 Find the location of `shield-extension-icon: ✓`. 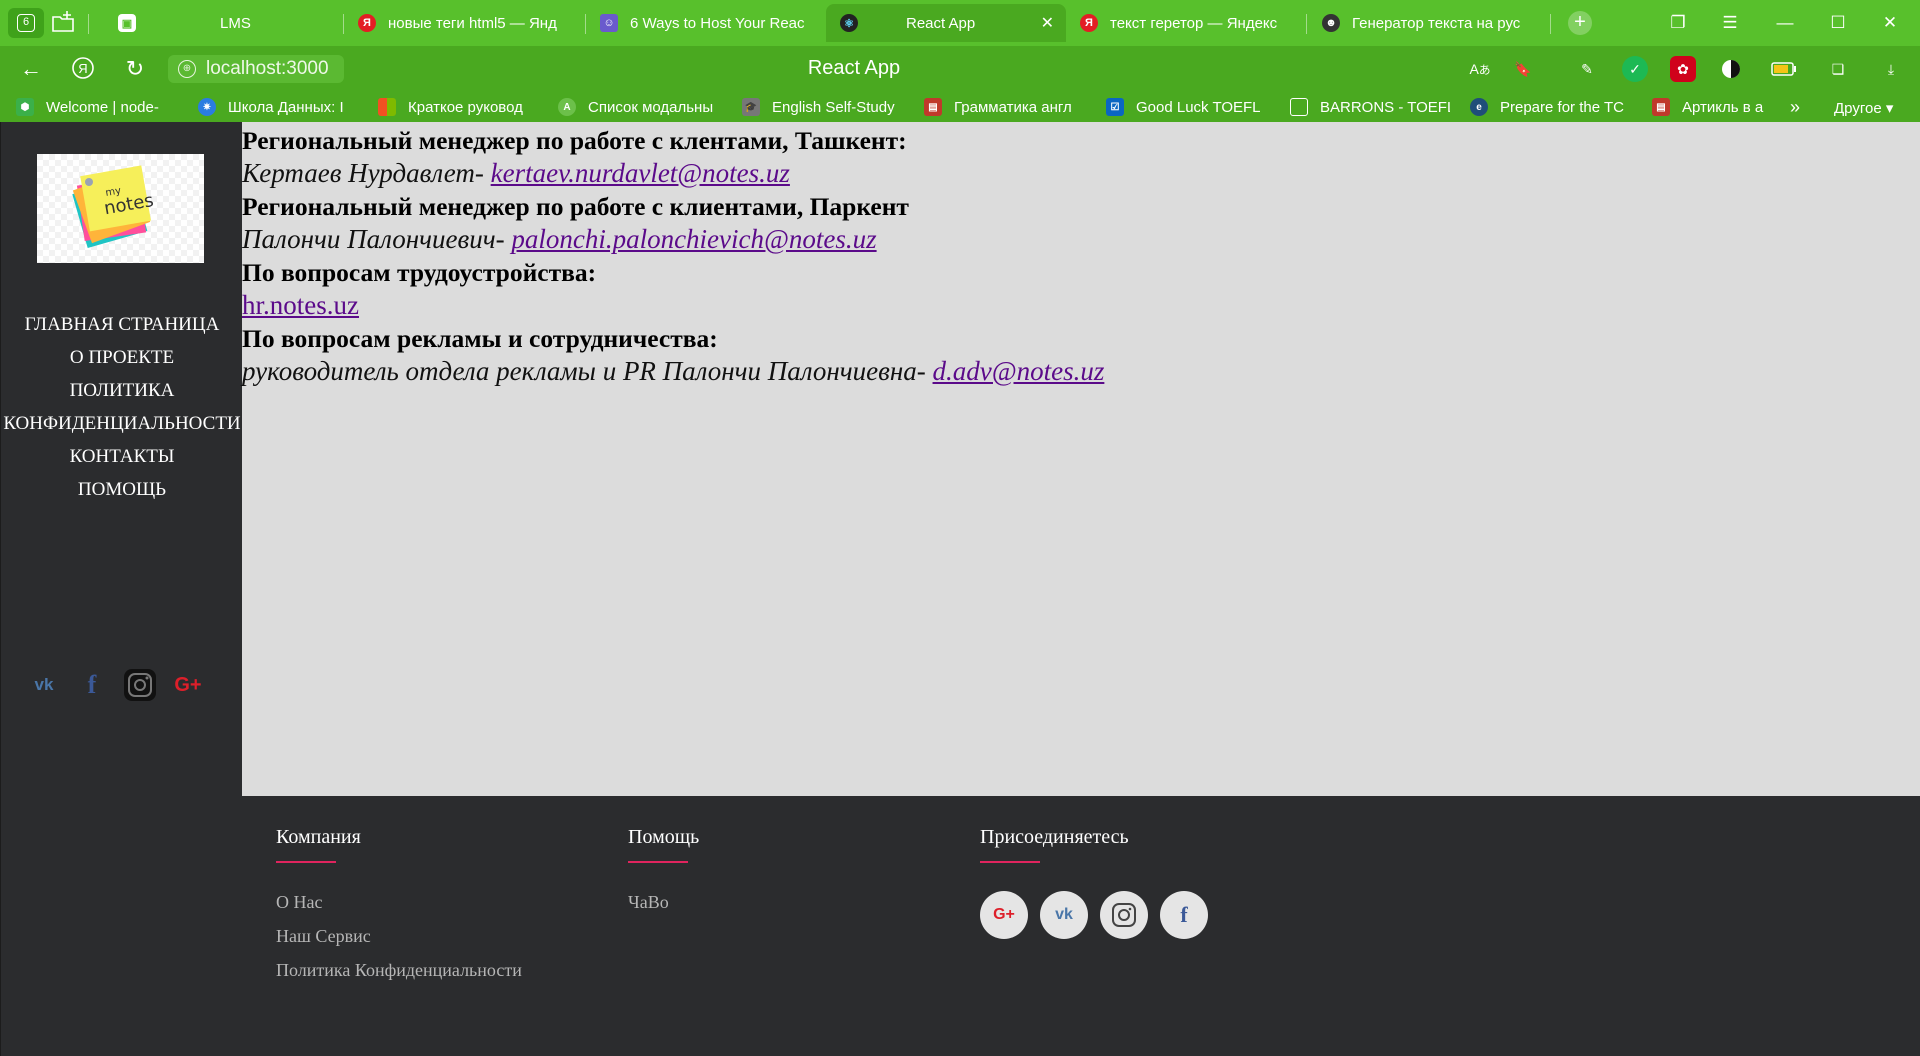

shield-extension-icon: ✓ is located at coordinates (1635, 69).